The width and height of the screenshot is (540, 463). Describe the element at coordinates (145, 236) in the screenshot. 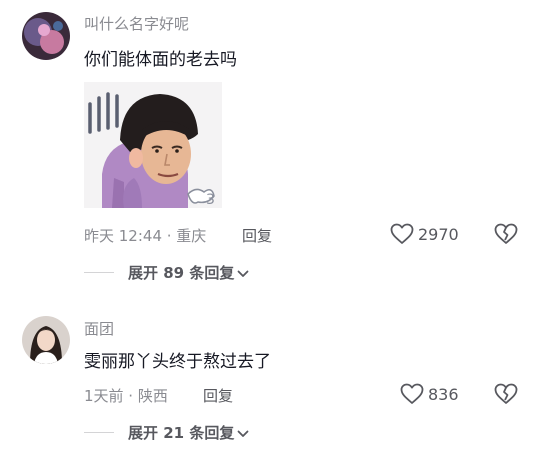

I see `comment-meta: 昨天 12:44 · 重庆` at that location.